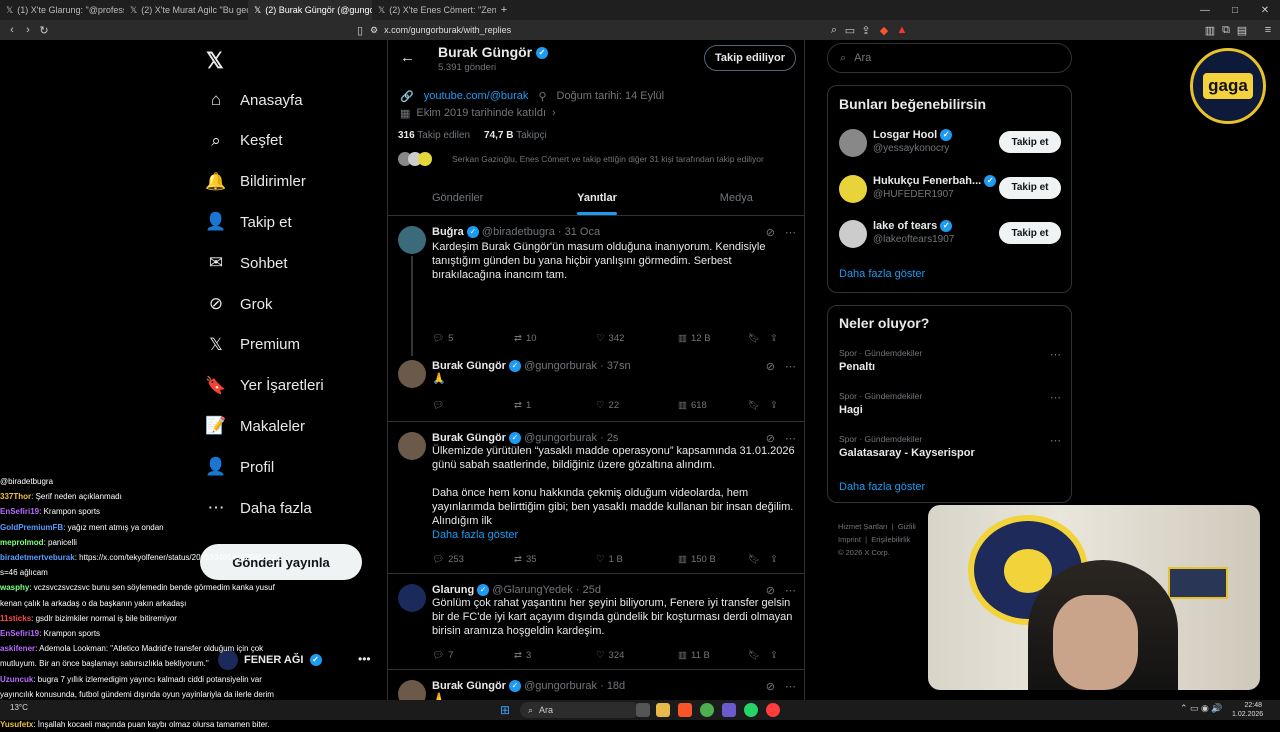  What do you see at coordinates (44, 30) in the screenshot?
I see `reload-icon: ↻` at bounding box center [44, 30].